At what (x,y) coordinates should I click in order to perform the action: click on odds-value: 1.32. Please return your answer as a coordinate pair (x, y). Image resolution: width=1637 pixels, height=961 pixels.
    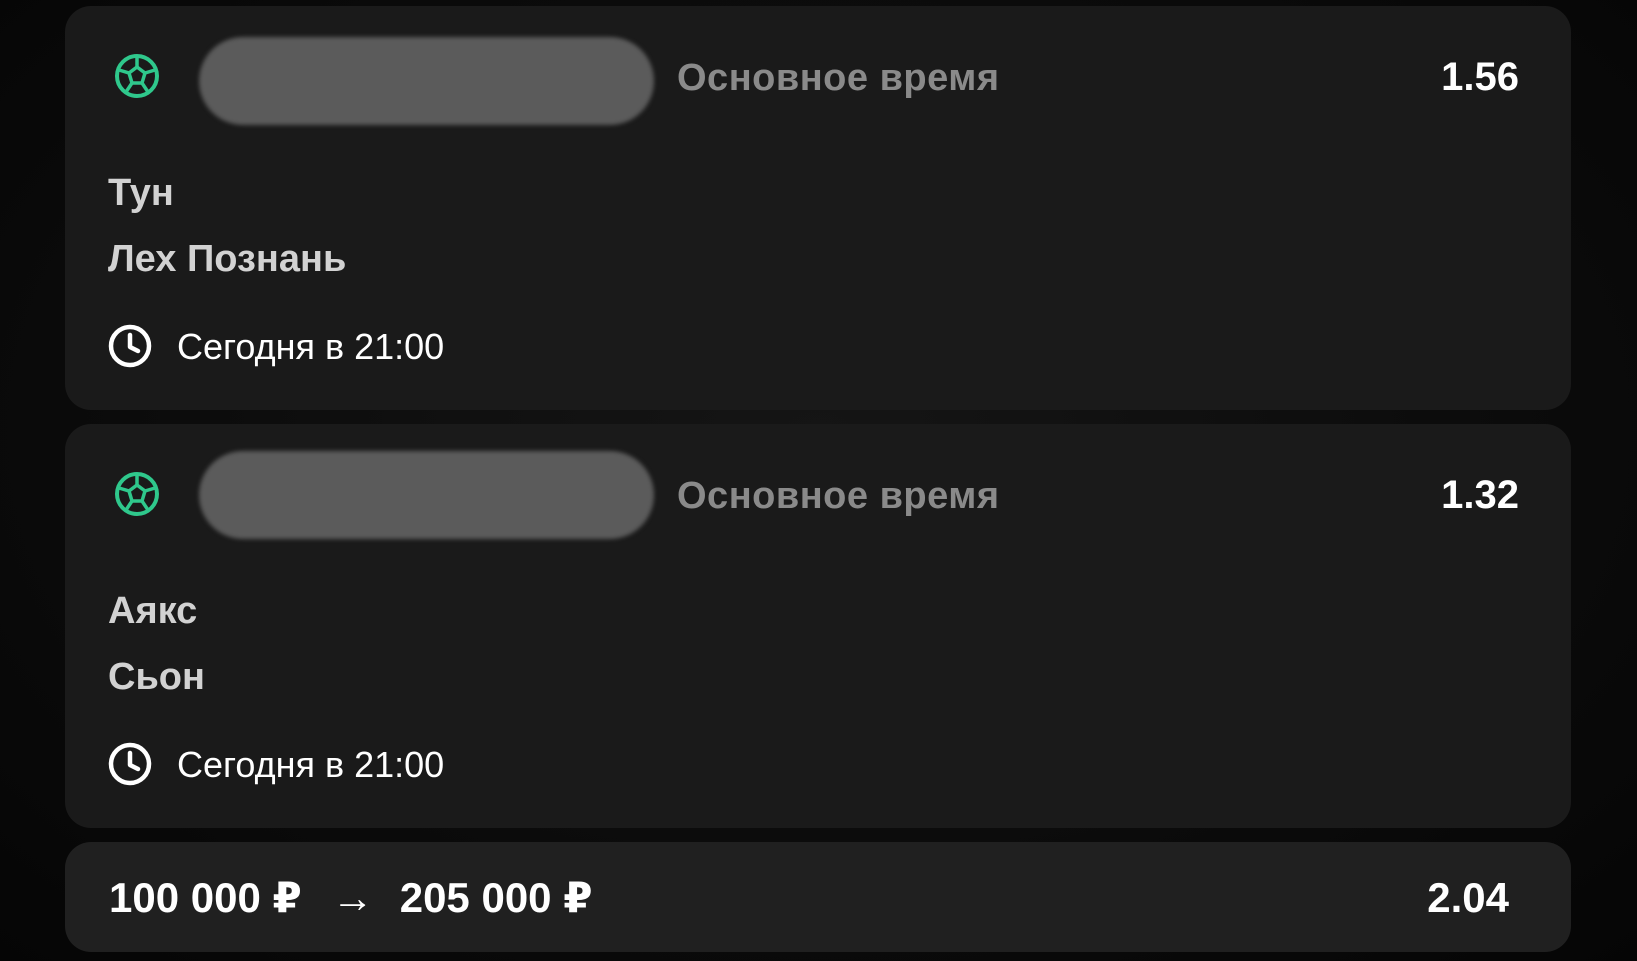
    Looking at the image, I should click on (1480, 495).